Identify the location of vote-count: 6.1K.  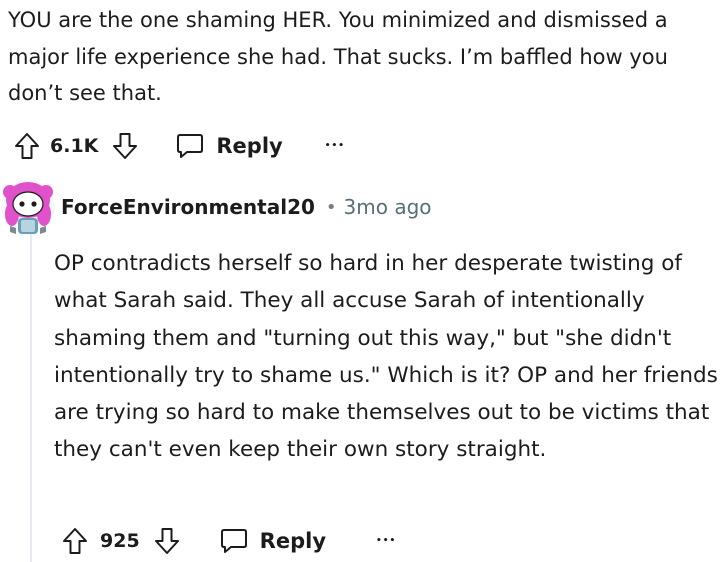
(74, 146).